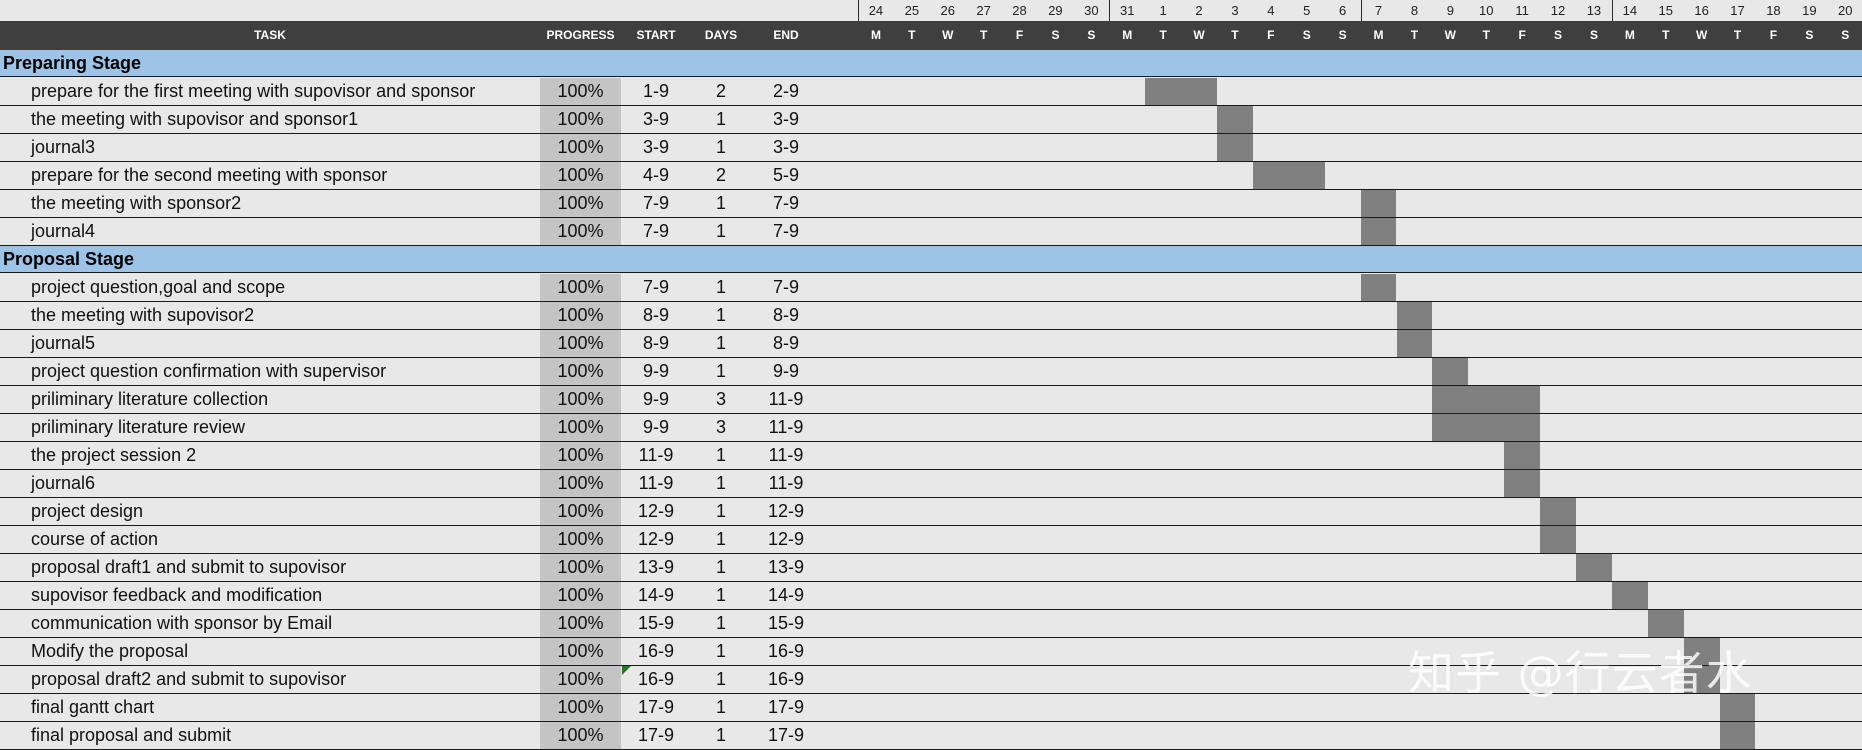  Describe the element at coordinates (931, 512) in the screenshot. I see `task-row: project design 100% 12-9 1 12-9` at that location.